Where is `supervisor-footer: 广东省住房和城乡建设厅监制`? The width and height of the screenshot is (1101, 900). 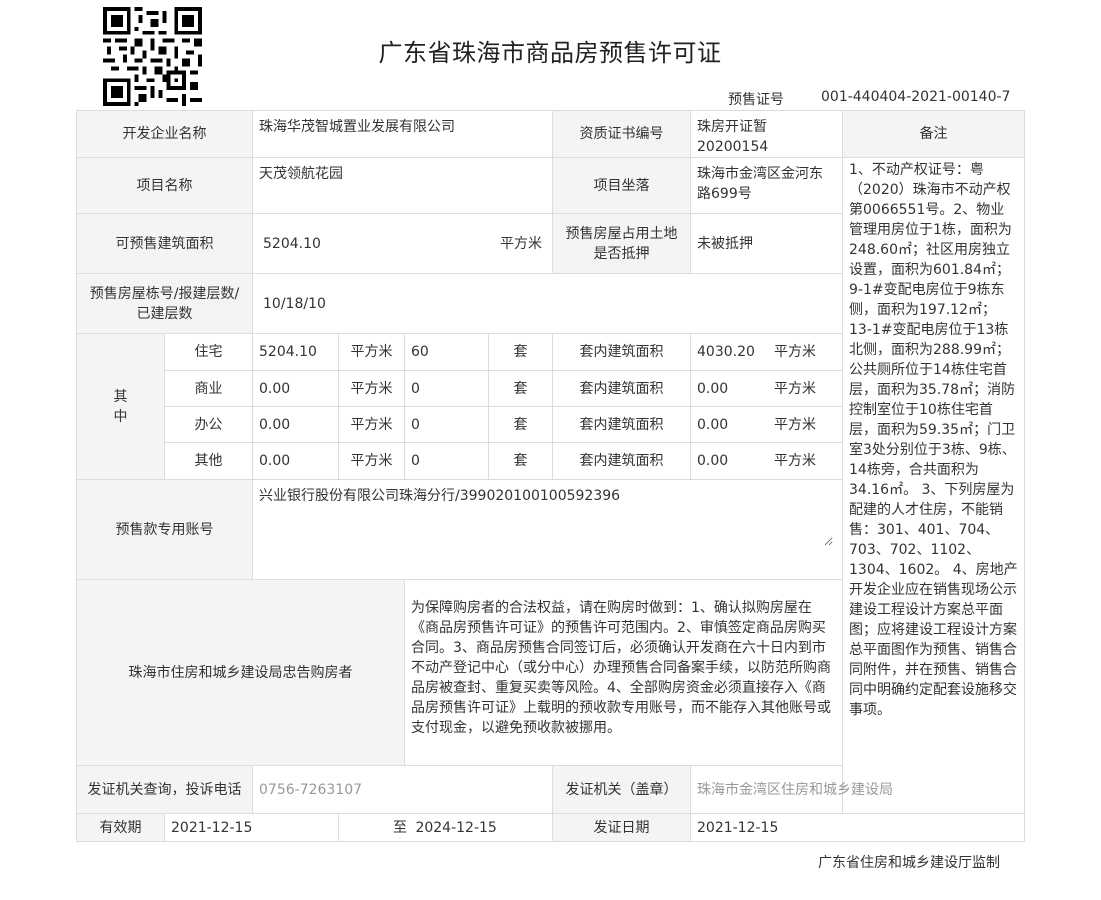
supervisor-footer: 广东省住房和城乡建设厅监制 is located at coordinates (909, 863).